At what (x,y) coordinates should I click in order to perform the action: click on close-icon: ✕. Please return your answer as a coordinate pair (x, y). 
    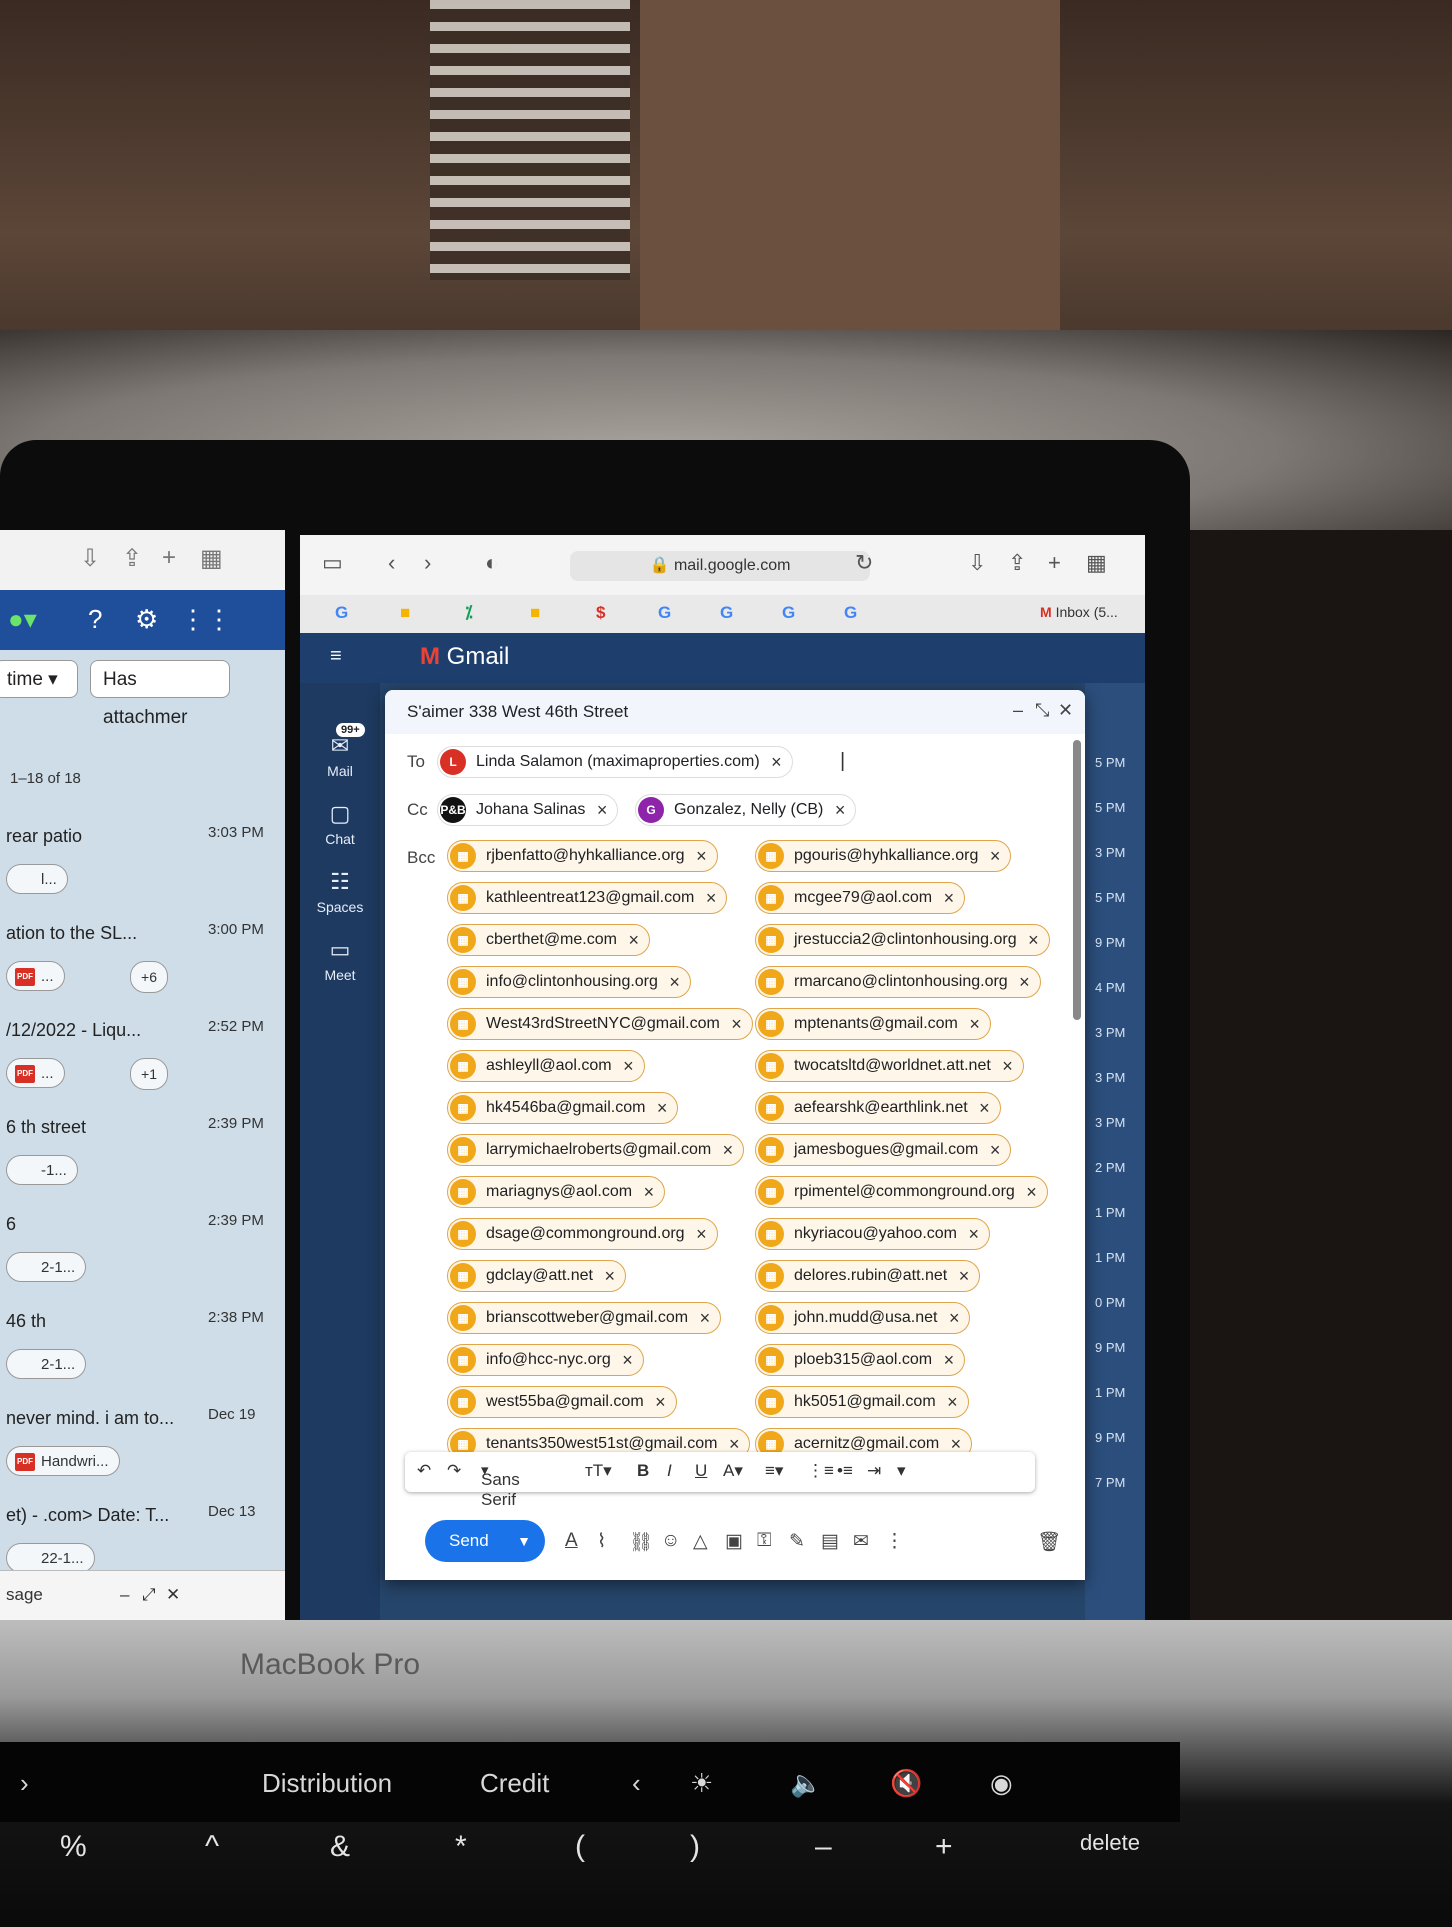
    Looking at the image, I should click on (173, 1595).